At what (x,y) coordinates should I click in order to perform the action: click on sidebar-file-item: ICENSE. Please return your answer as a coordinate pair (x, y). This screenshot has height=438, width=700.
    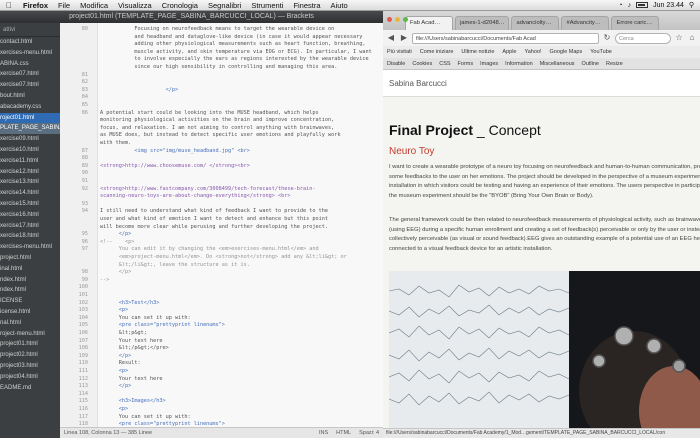
    Looking at the image, I should click on (30, 301).